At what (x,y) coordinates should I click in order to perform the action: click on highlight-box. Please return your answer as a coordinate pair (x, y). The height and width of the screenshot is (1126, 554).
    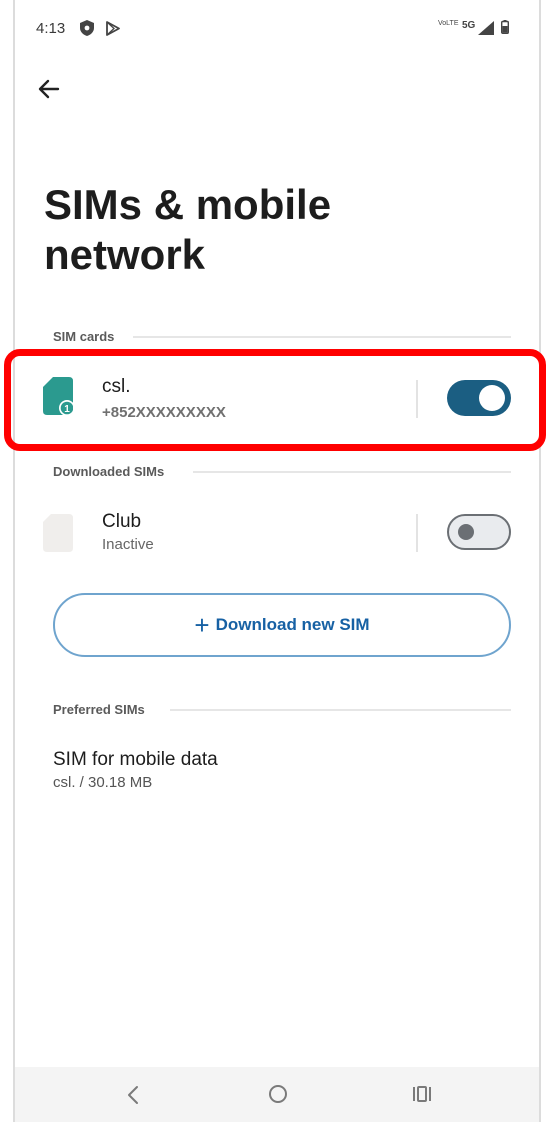
    Looking at the image, I should click on (275, 400).